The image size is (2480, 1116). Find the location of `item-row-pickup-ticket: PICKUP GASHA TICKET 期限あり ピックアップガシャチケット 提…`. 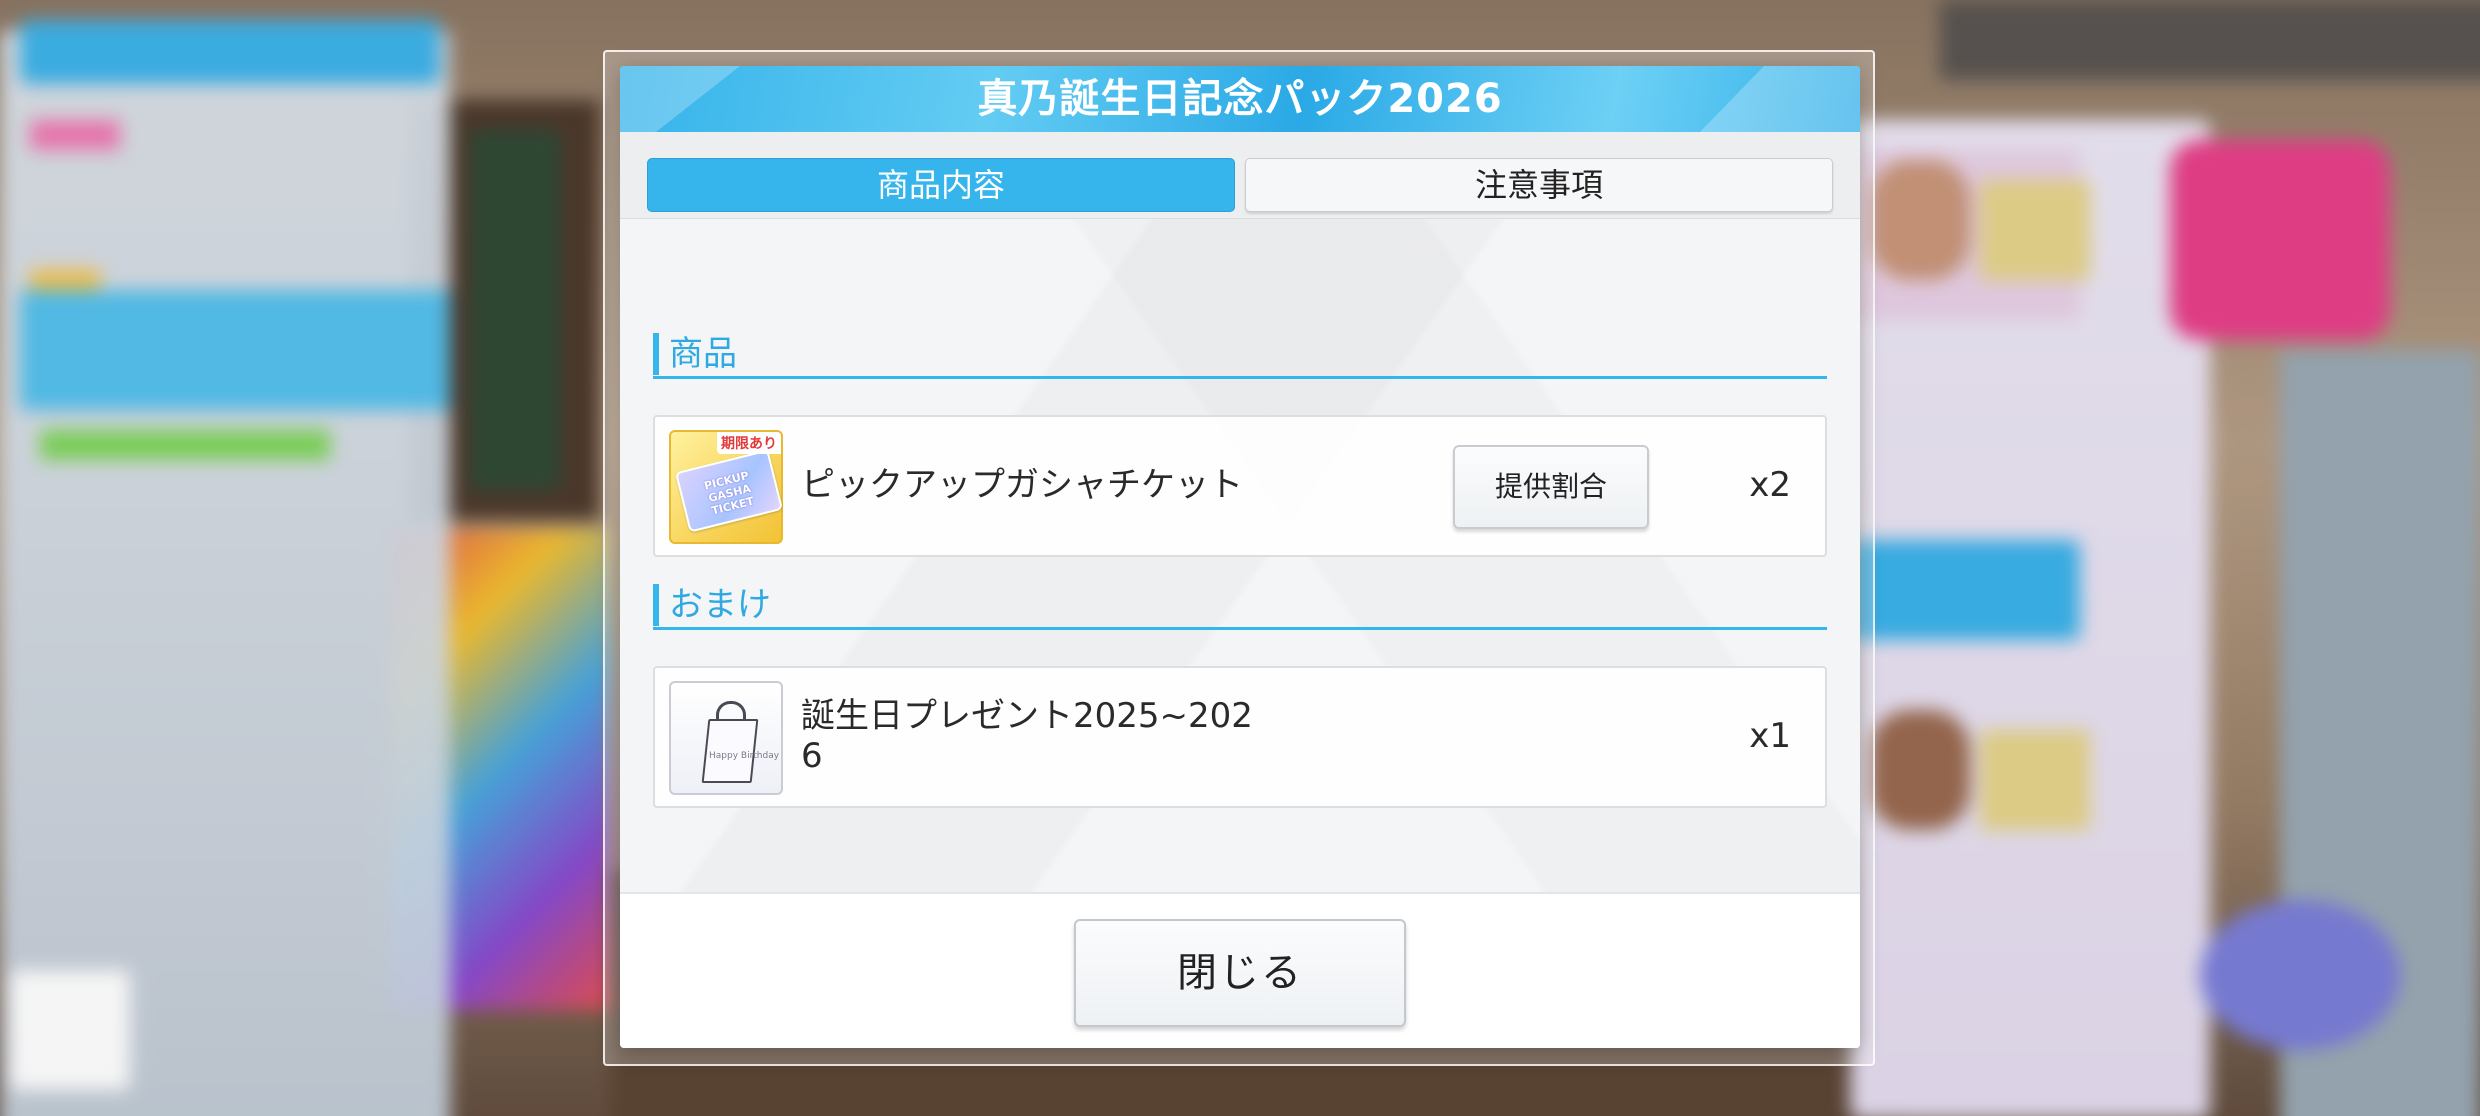

item-row-pickup-ticket: PICKUP GASHA TICKET 期限あり ピックアップガシャチケット 提… is located at coordinates (1240, 486).